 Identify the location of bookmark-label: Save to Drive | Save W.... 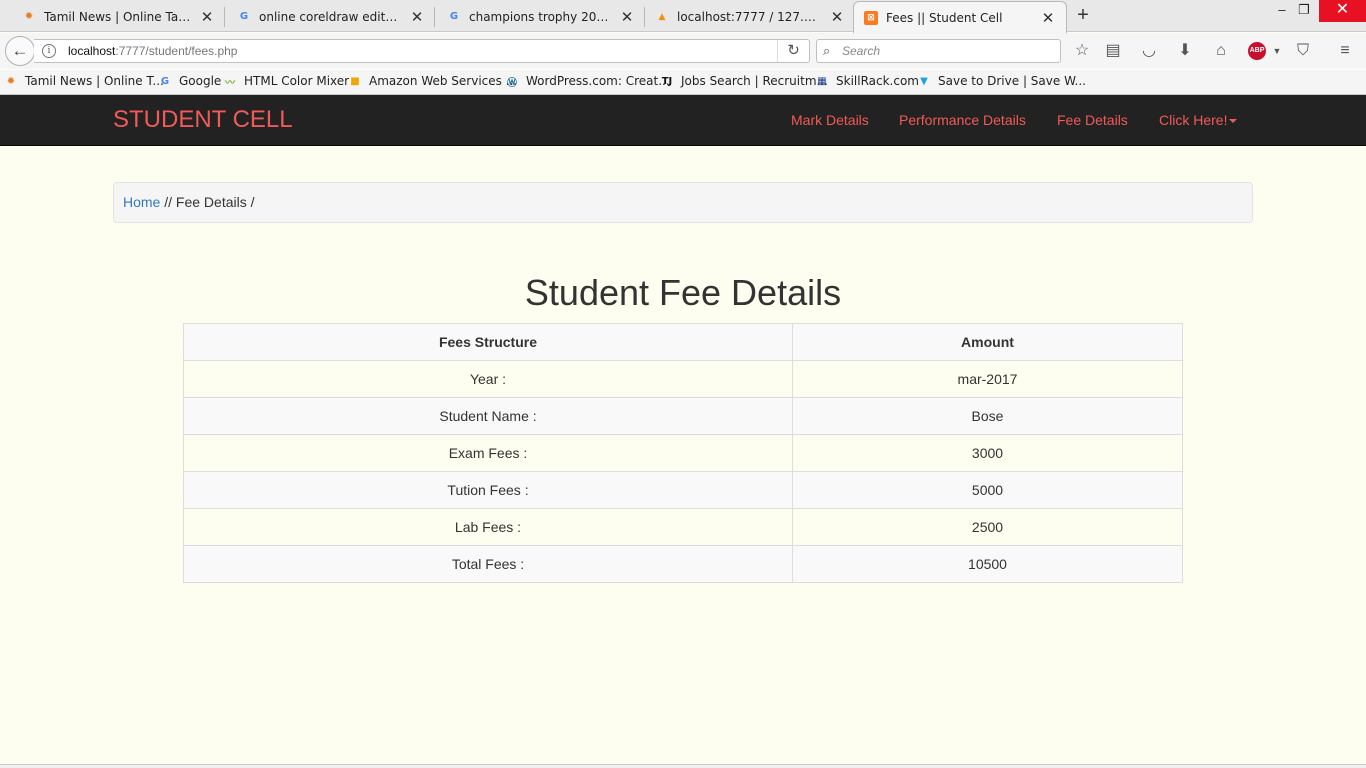
(1012, 81).